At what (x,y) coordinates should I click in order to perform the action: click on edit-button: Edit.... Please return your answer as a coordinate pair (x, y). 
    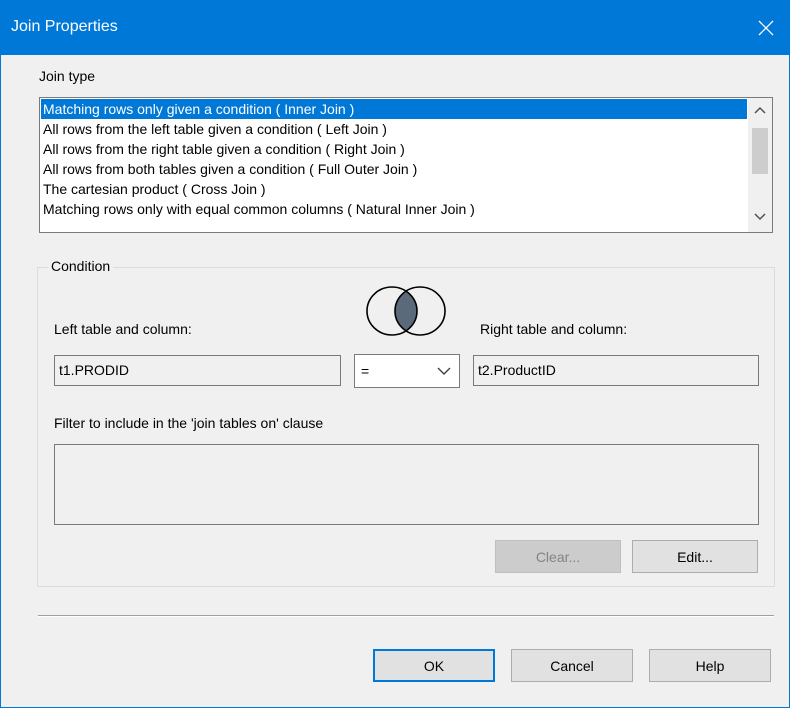
    Looking at the image, I should click on (695, 556).